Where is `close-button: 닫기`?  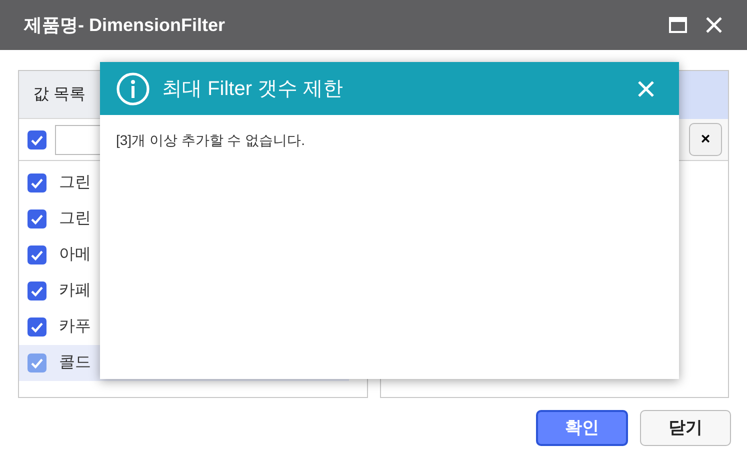
close-button: 닫기 is located at coordinates (685, 428).